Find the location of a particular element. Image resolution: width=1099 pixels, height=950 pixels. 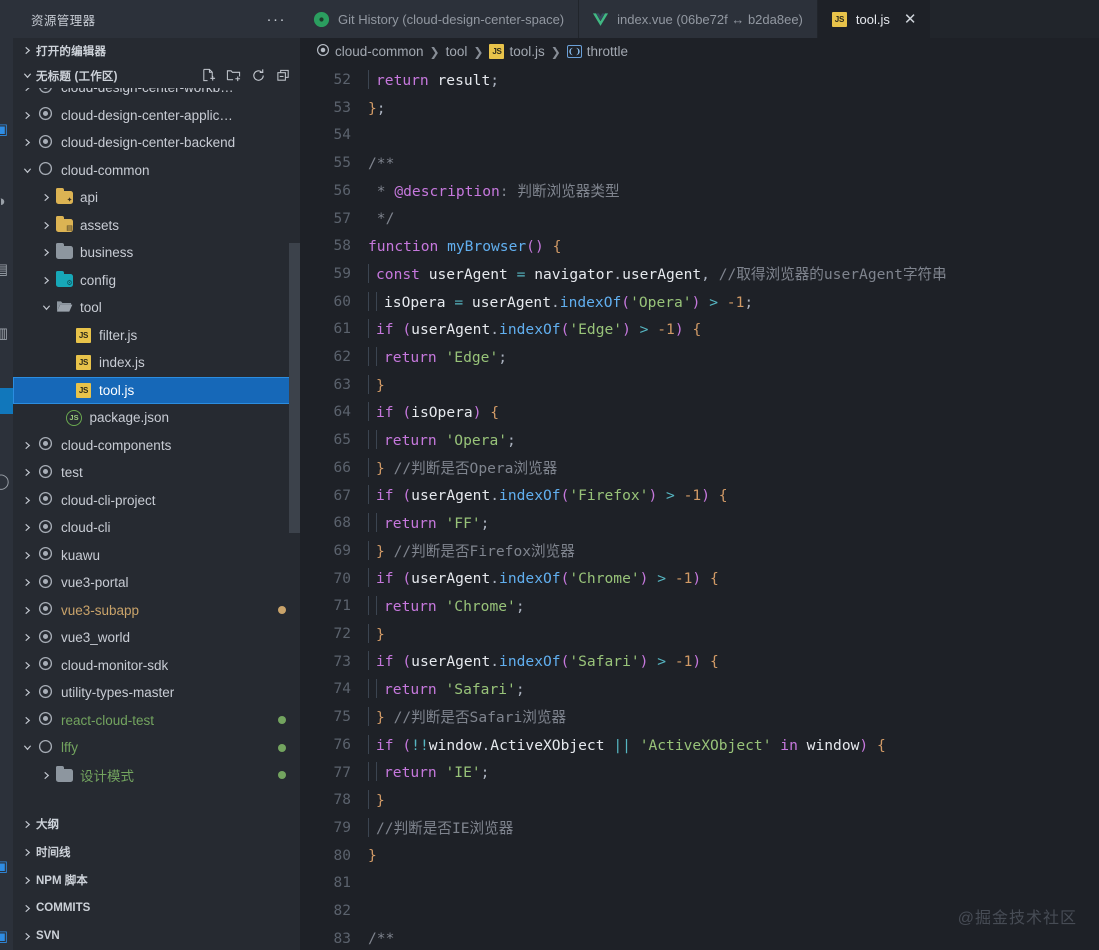

tree-item: JS package.json is located at coordinates (156, 418).